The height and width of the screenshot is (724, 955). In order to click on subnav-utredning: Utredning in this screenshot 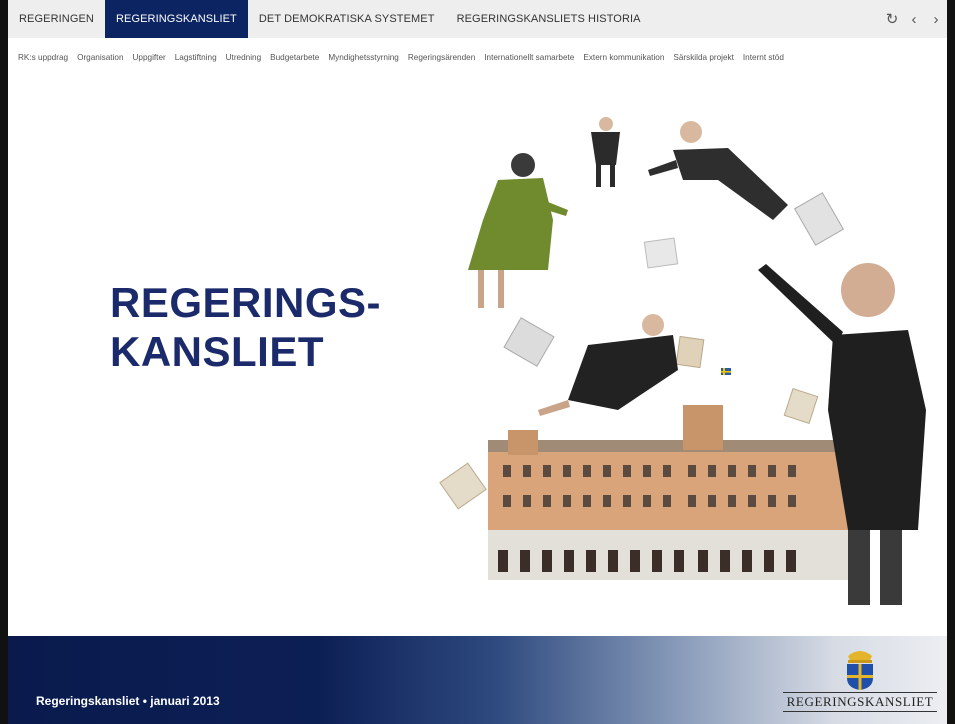, I will do `click(244, 57)`.